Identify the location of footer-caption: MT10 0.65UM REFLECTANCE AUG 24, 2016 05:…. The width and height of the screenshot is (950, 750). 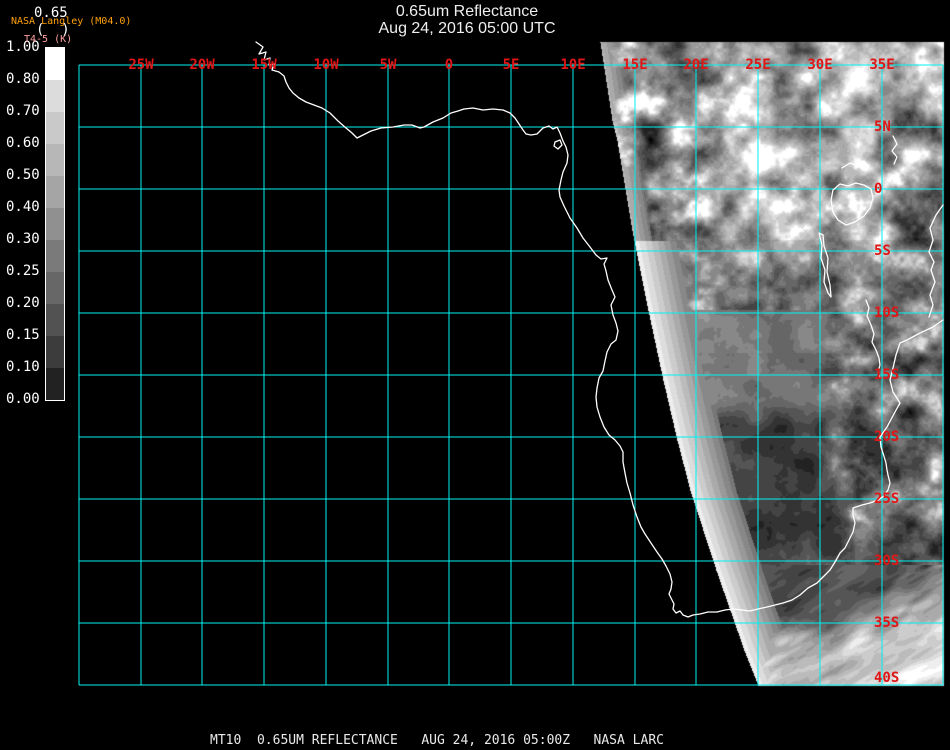
(437, 740).